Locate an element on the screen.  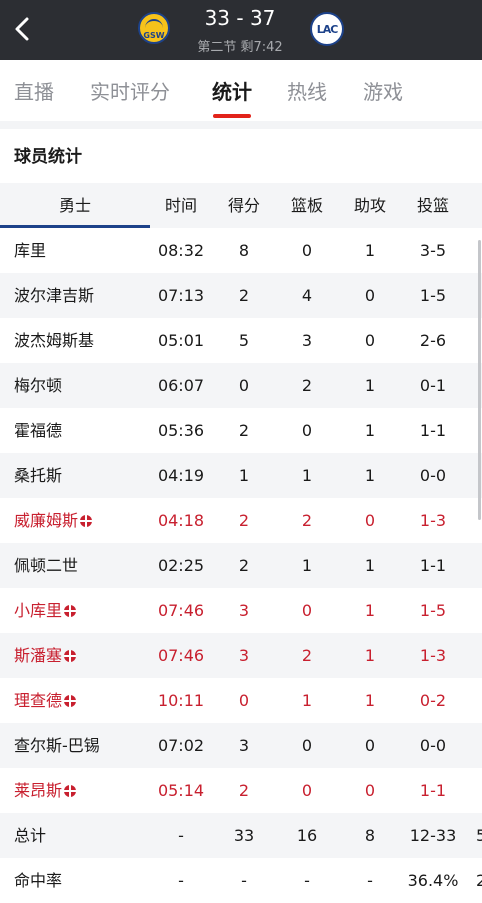
rebounds-cell: 3 is located at coordinates (307, 340).